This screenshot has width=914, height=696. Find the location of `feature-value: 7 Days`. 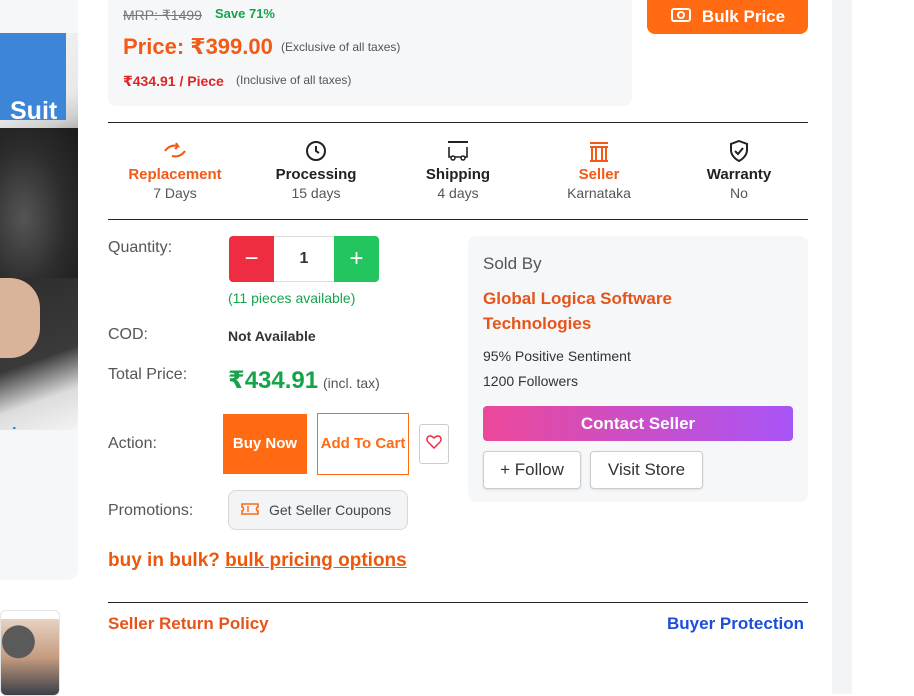

feature-value: 7 Days is located at coordinates (175, 193).